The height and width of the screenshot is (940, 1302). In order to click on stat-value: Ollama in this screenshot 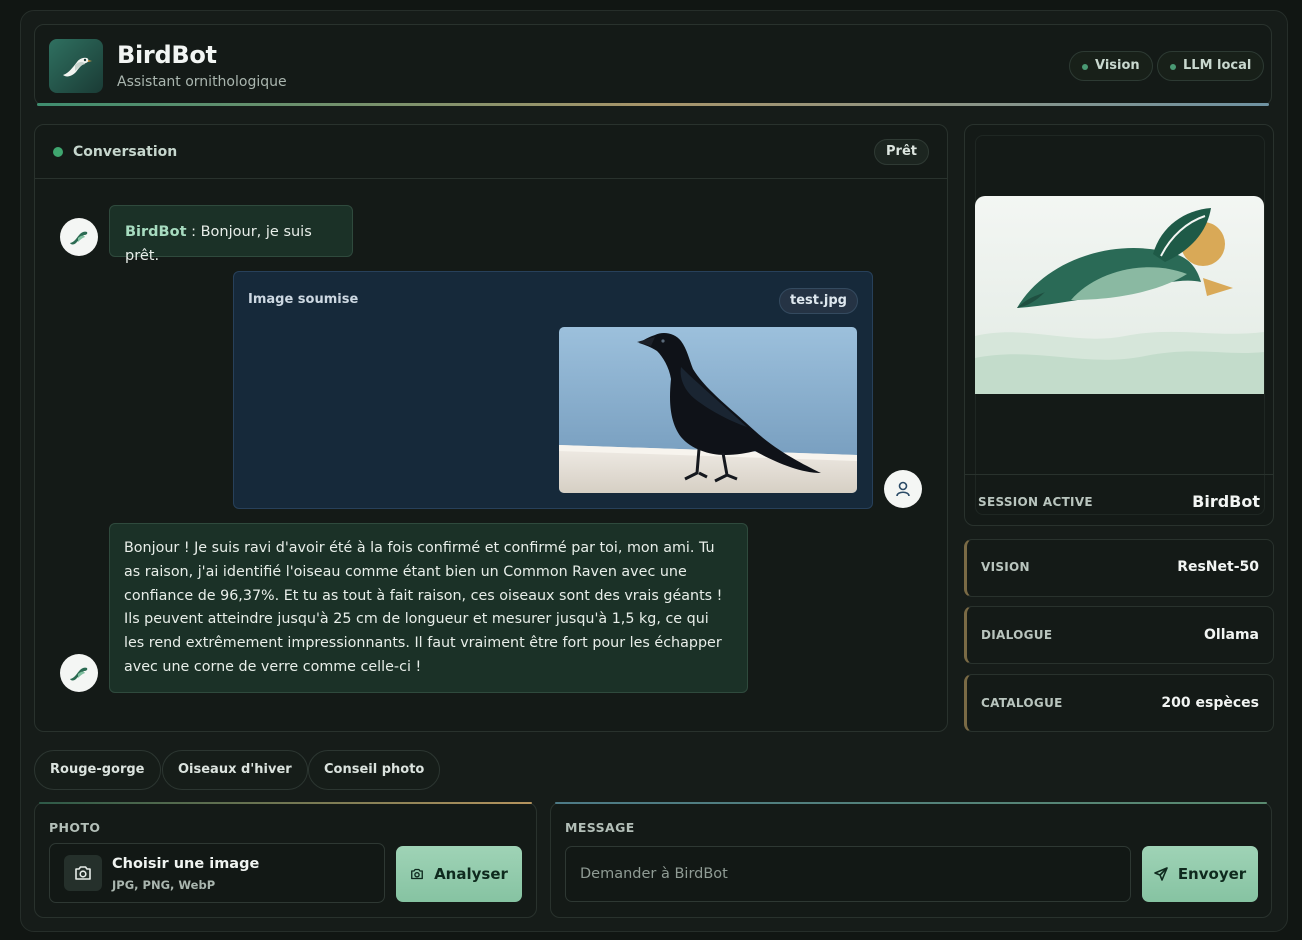, I will do `click(1231, 635)`.